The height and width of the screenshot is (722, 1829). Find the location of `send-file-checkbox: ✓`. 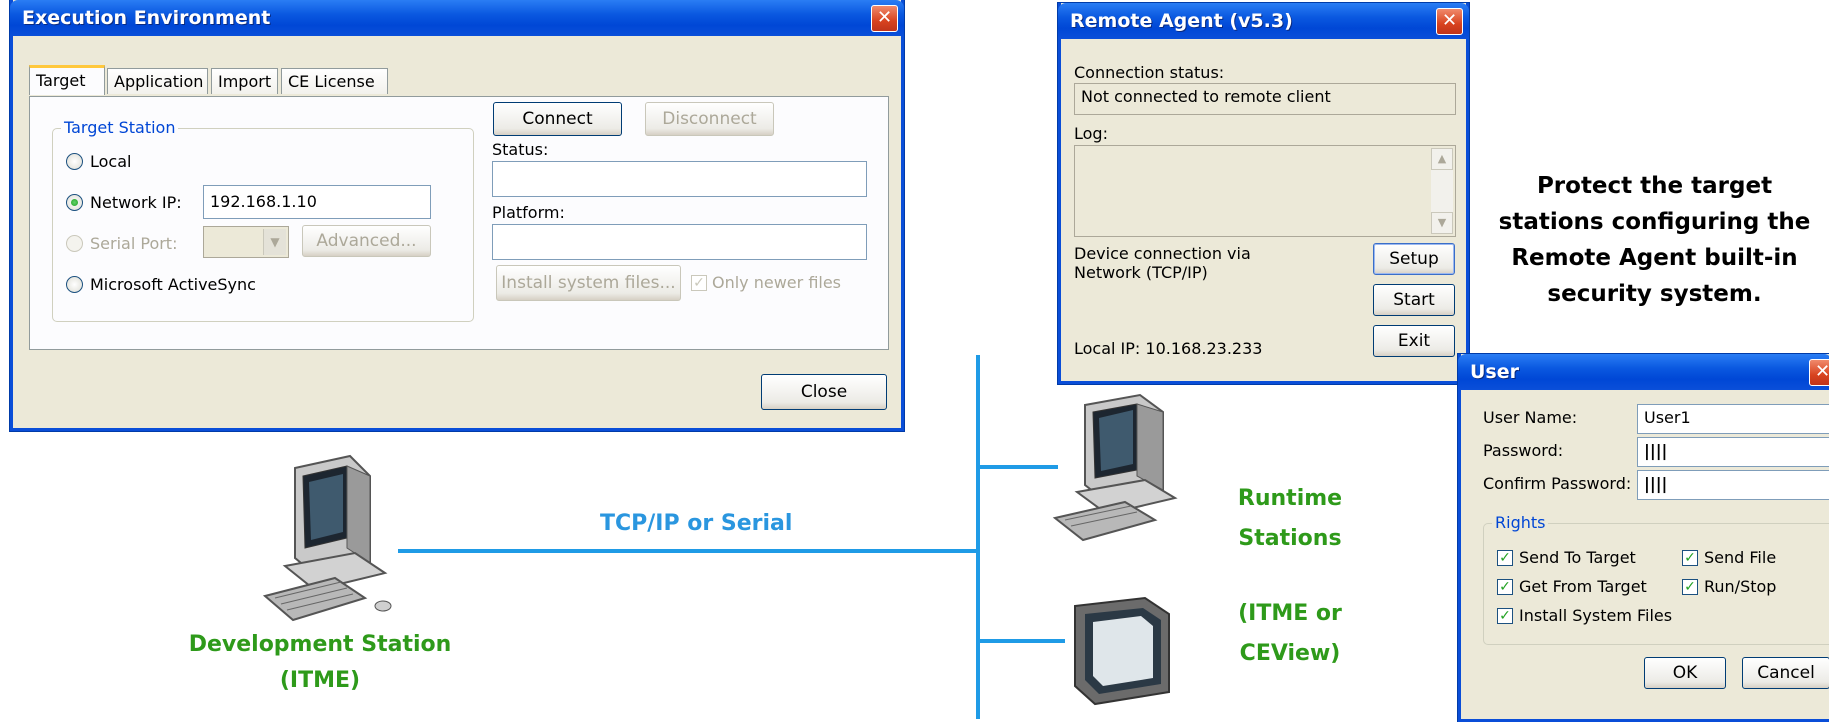

send-file-checkbox: ✓ is located at coordinates (1690, 558).